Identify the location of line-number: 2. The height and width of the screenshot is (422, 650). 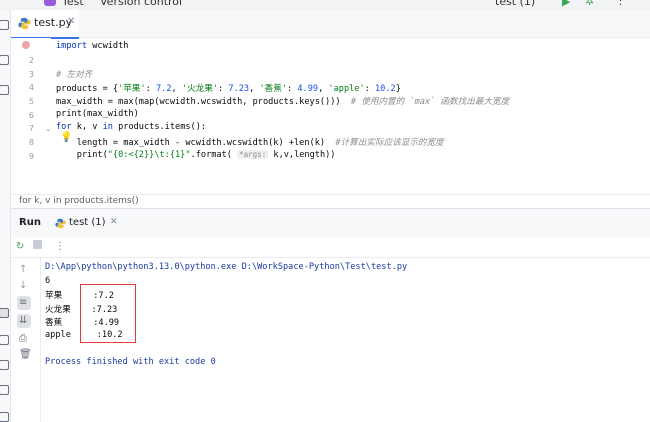
(31, 60).